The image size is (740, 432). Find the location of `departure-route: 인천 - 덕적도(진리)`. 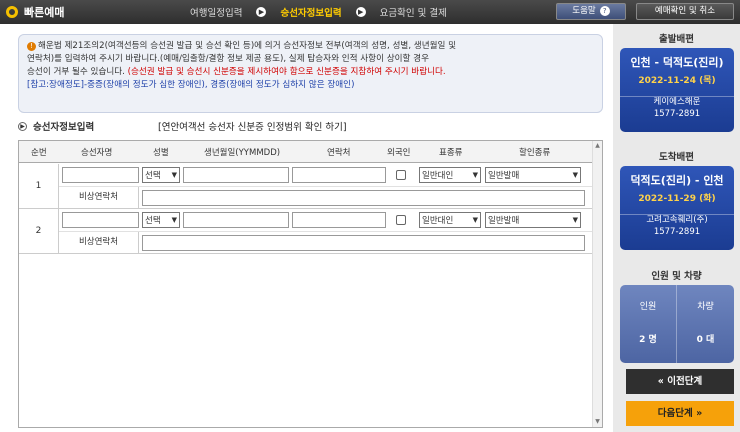

departure-route: 인천 - 덕적도(진리) is located at coordinates (677, 62).